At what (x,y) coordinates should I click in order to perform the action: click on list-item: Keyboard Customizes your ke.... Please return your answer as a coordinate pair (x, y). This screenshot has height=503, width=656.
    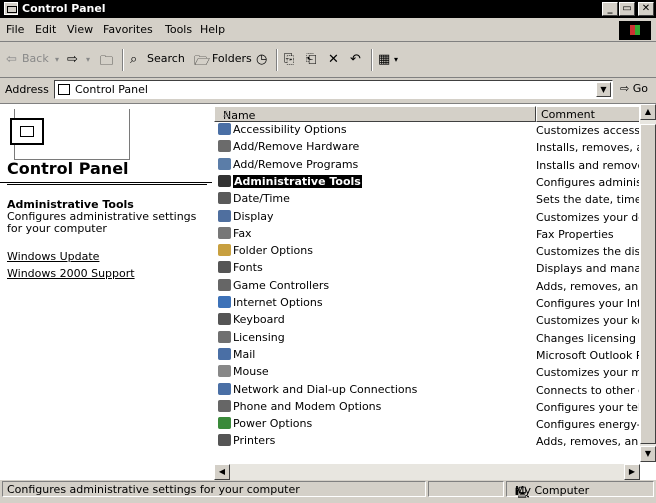
    Looking at the image, I should click on (427, 320).